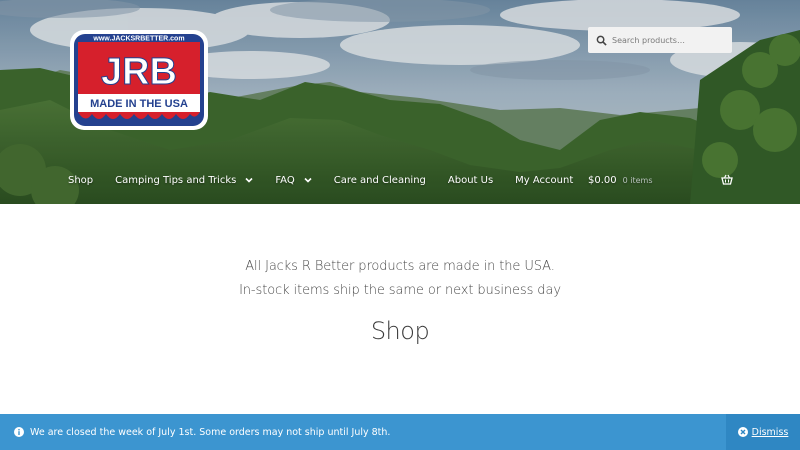  I want to click on product-search, so click(660, 40).